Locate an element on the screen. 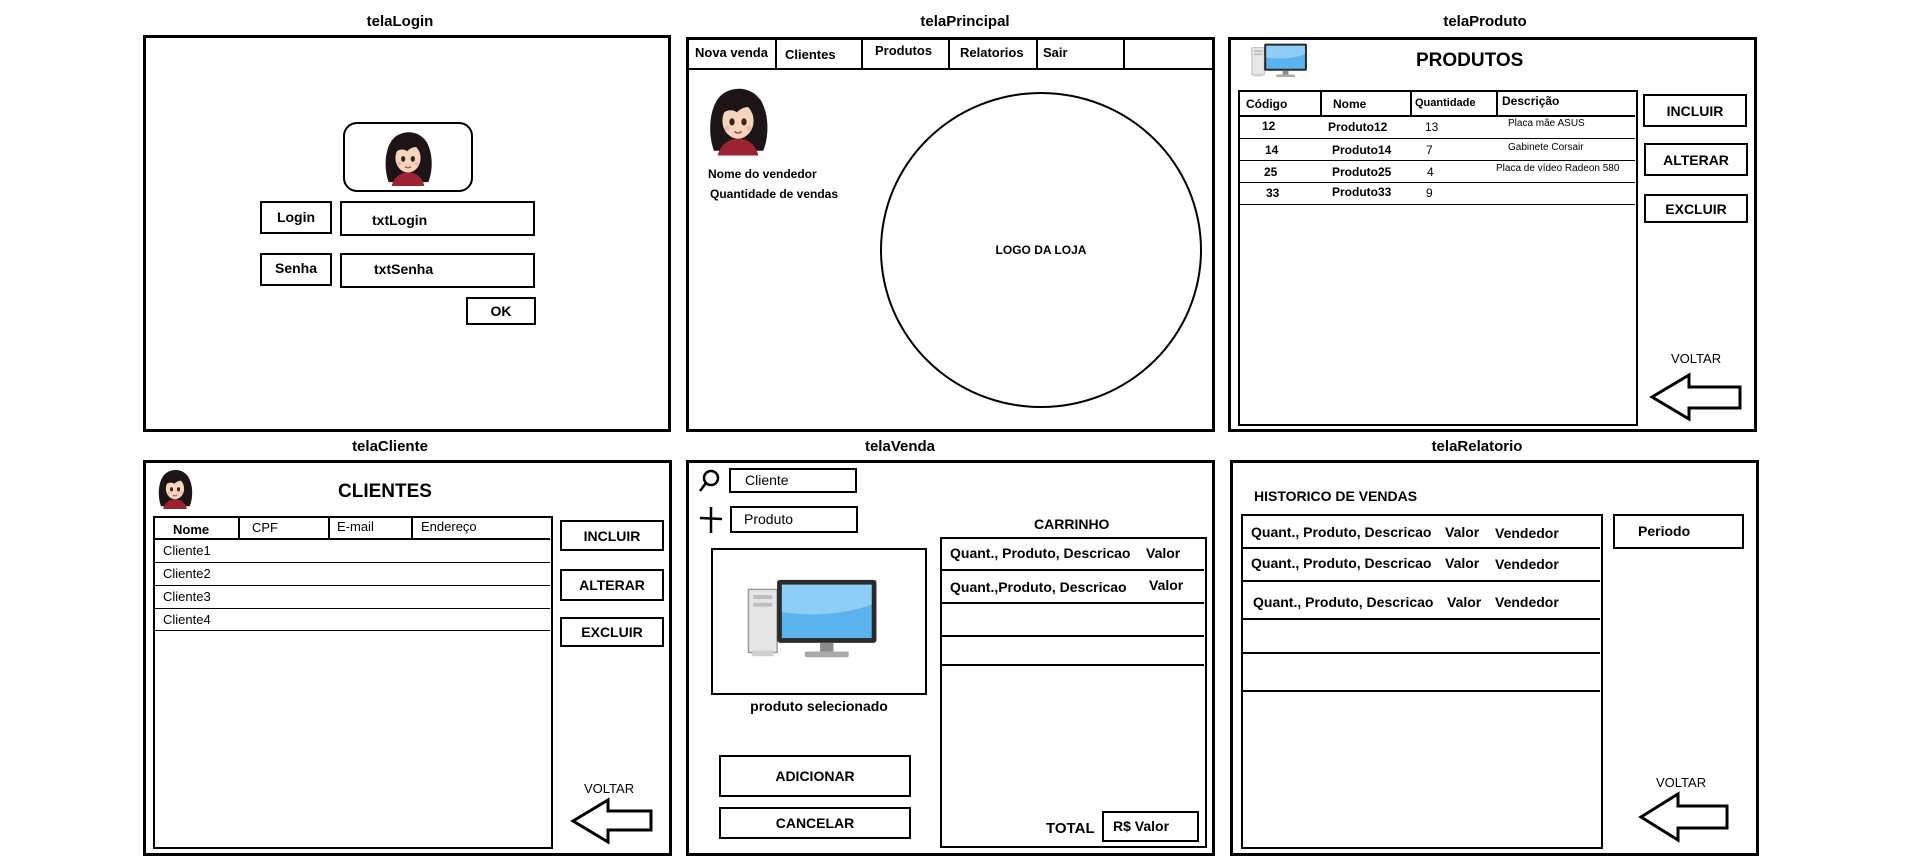 This screenshot has width=1905, height=859. sales-count: Quantidade de vendas is located at coordinates (774, 194).